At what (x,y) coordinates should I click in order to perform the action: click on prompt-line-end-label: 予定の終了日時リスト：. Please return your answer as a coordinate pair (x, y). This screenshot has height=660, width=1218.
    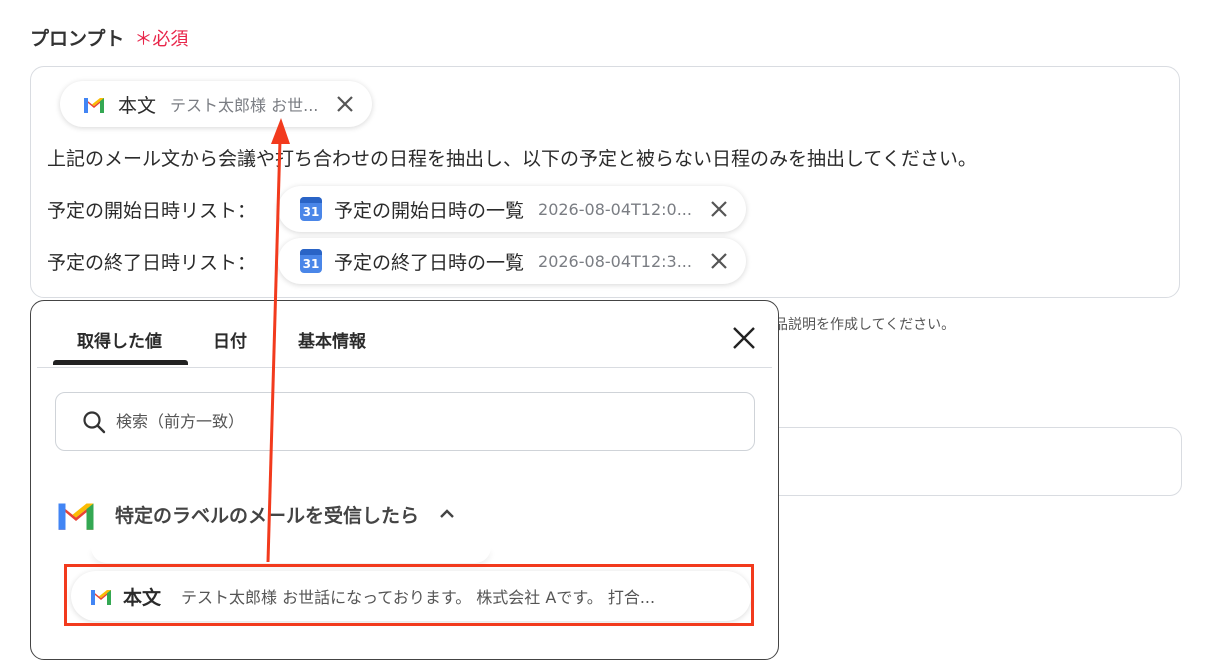
    Looking at the image, I should click on (152, 263).